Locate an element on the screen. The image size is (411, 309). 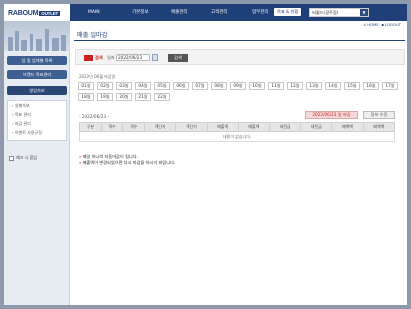
sidebar-submenu: › 일별속보 › 목표 관리 › 마감 관리 › 이벤트 사용규정 is located at coordinates (37, 120).